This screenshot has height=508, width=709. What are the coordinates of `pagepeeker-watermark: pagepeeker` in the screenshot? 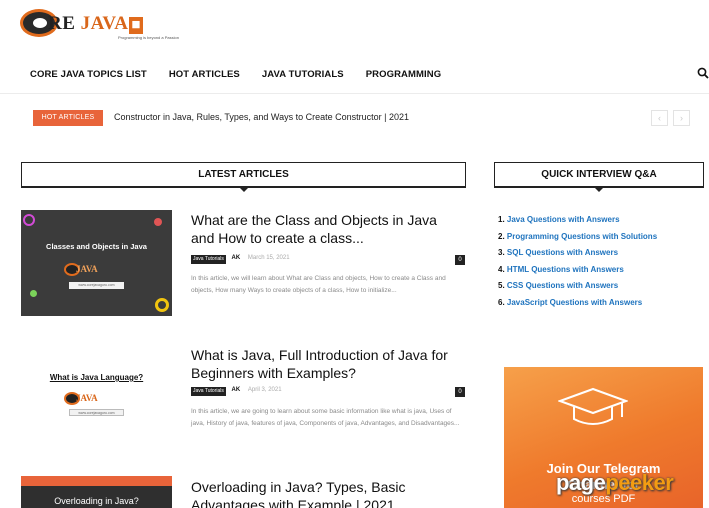 It's located at (615, 482).